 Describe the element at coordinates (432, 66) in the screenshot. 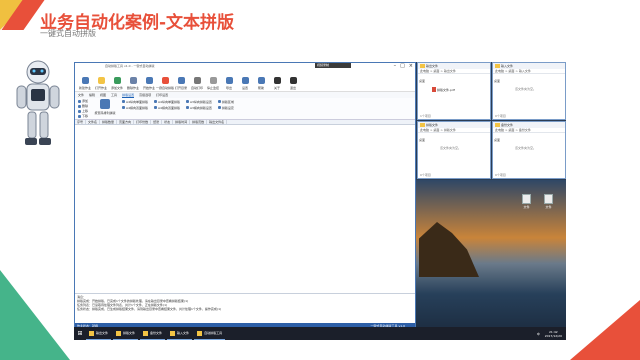

I see `explorer-title: 输出文件` at that location.